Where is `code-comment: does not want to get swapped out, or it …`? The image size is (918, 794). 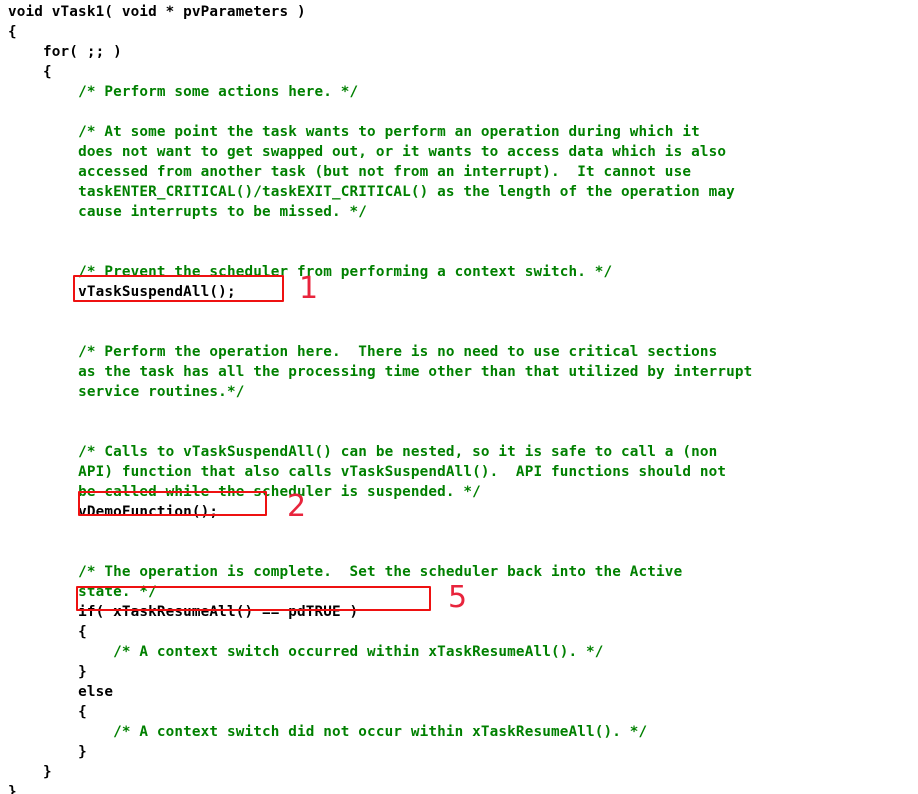
code-comment: does not want to get swapped out, or it … is located at coordinates (402, 152).